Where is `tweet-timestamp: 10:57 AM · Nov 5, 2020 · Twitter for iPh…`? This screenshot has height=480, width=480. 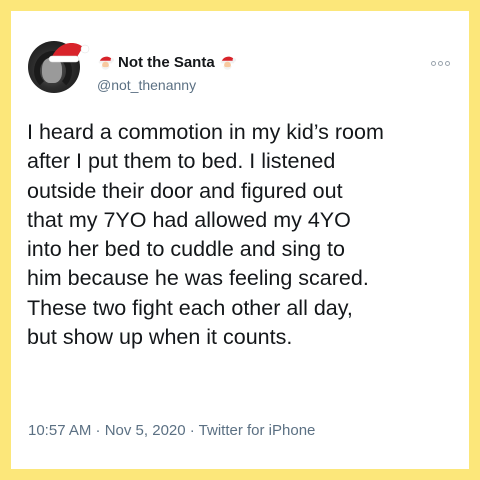
tweet-timestamp: 10:57 AM · Nov 5, 2020 · Twitter for iPh… is located at coordinates (171, 430).